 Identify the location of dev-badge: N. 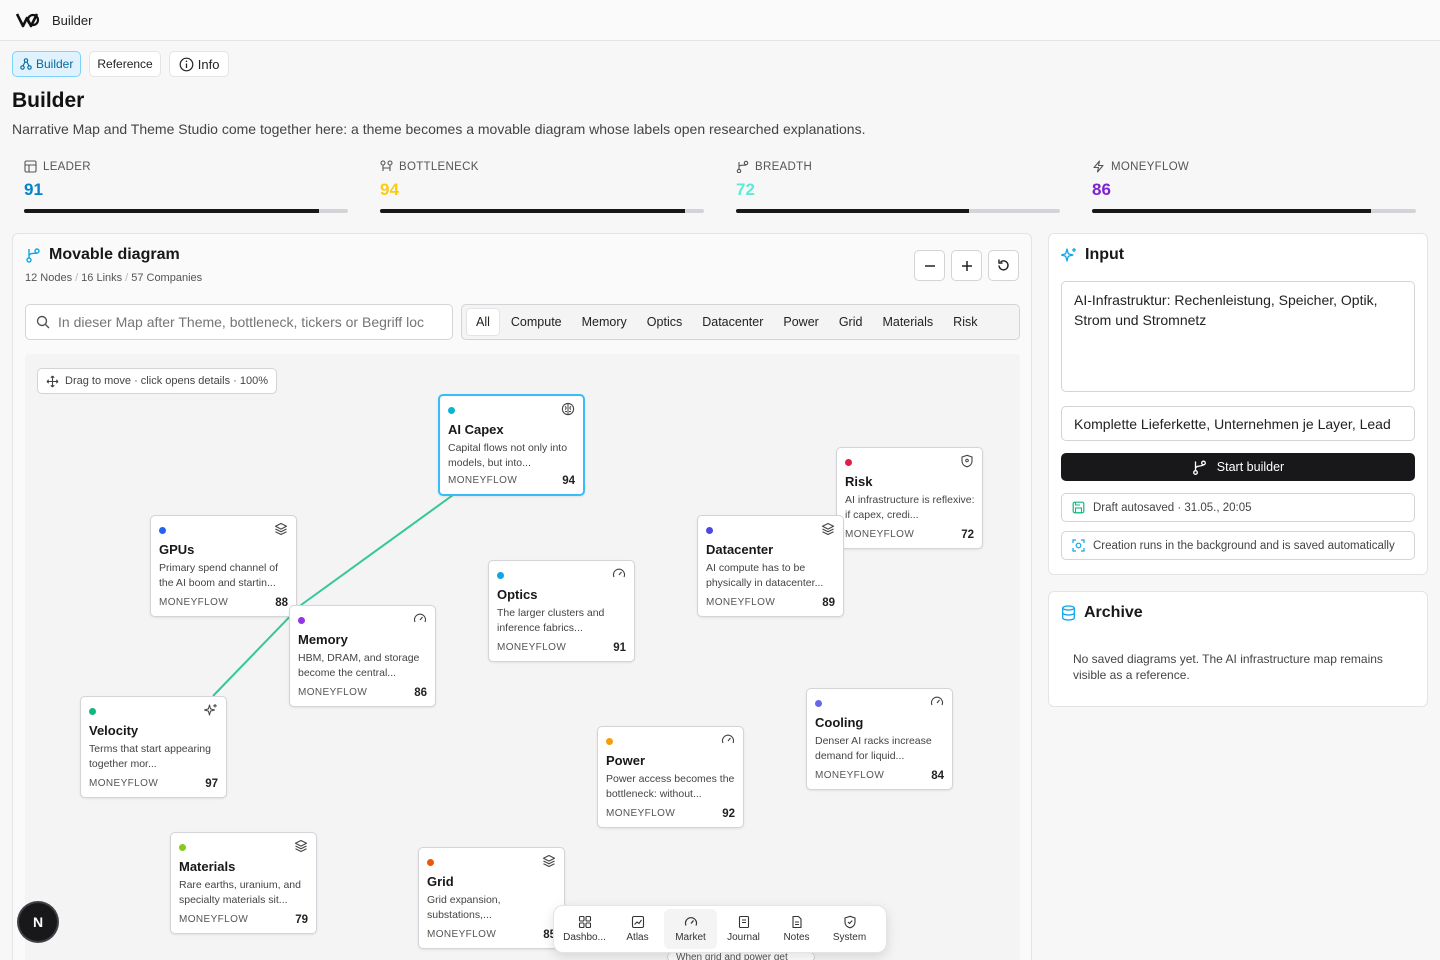
(38, 922).